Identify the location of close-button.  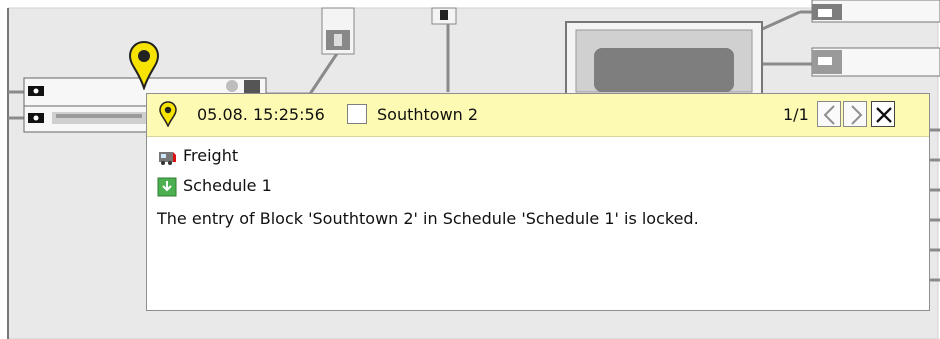
(883, 114).